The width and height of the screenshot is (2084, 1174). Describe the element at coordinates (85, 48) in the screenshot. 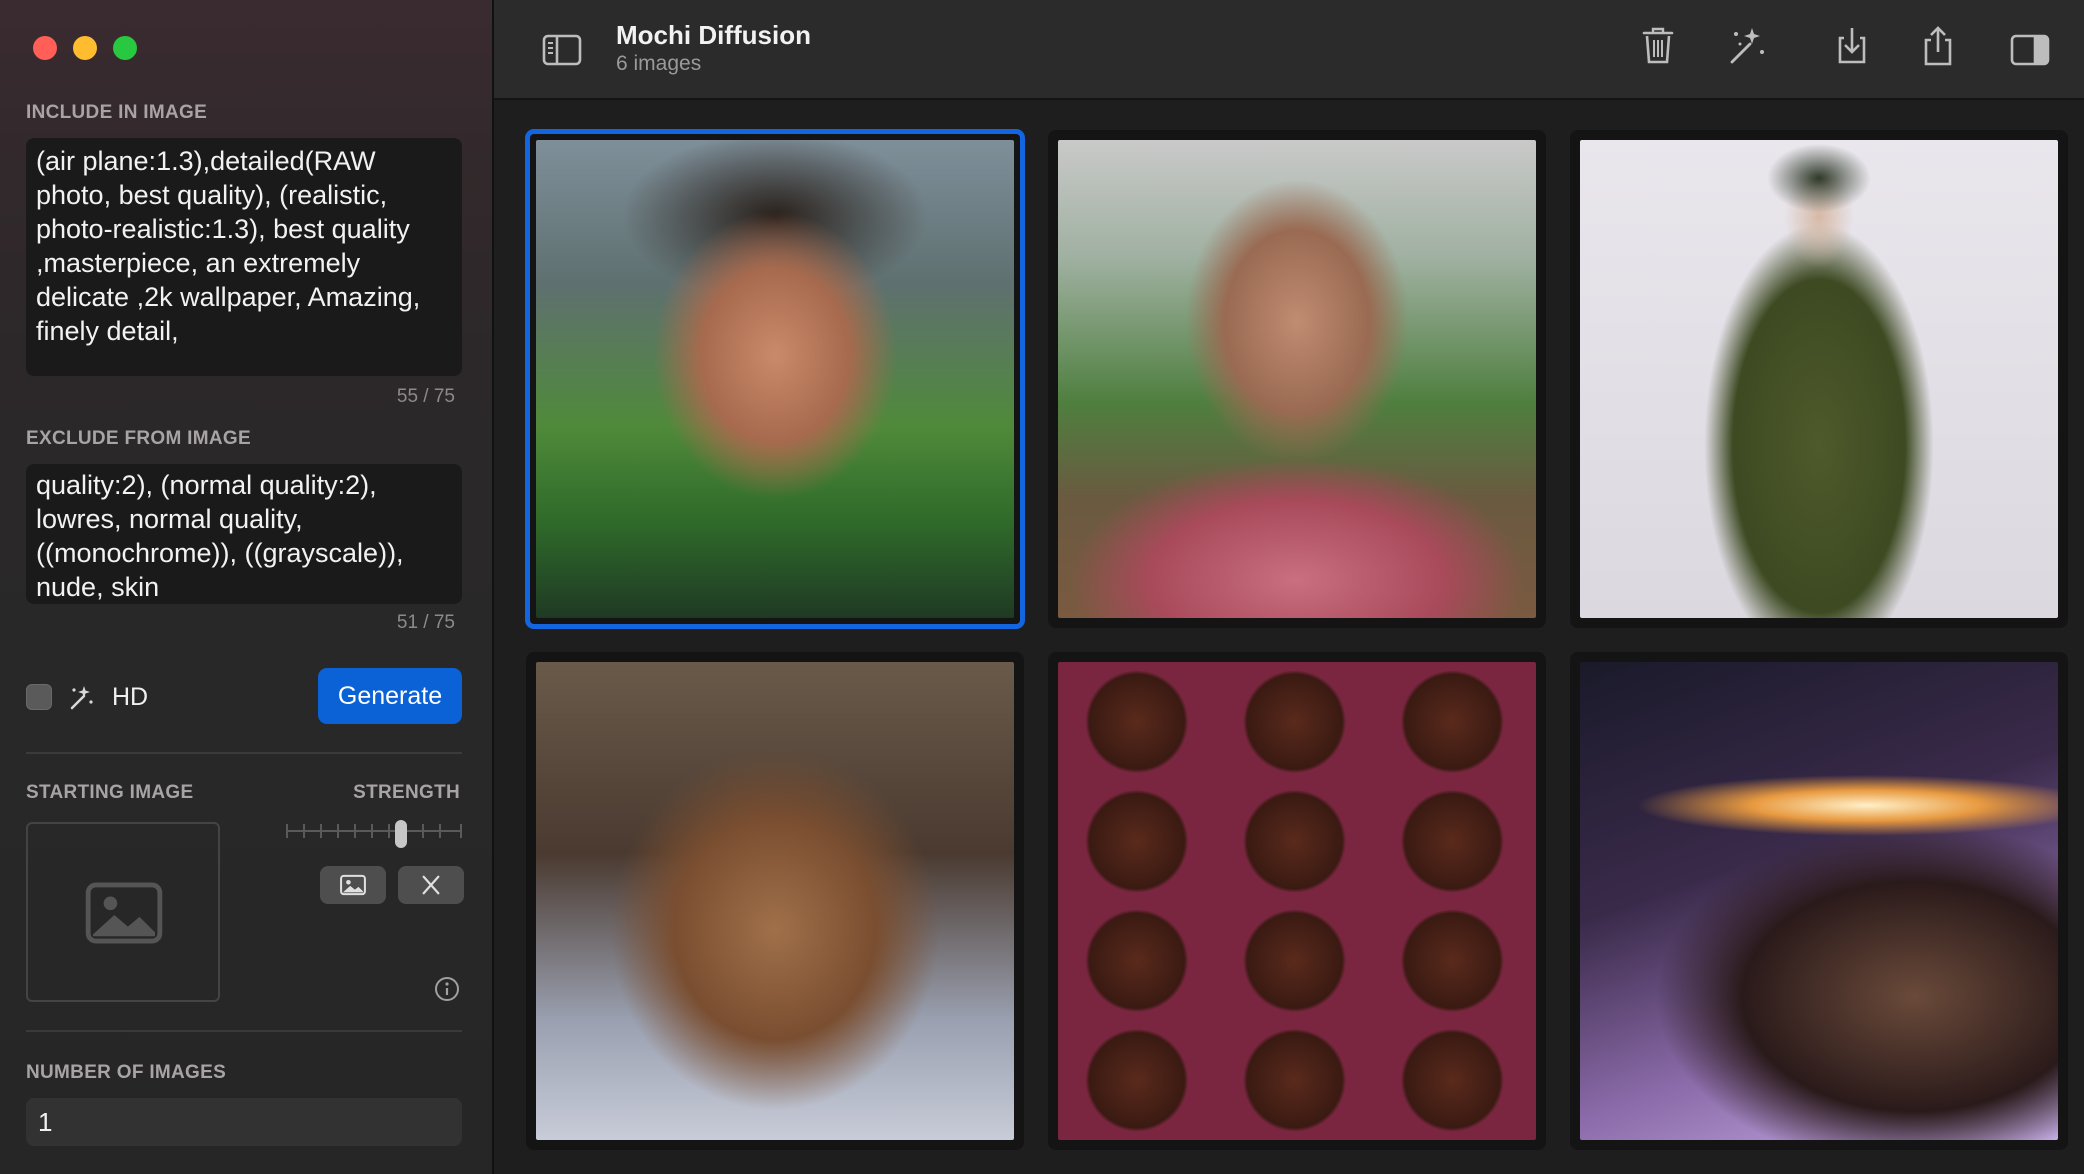

I see `minimize-window-button` at that location.